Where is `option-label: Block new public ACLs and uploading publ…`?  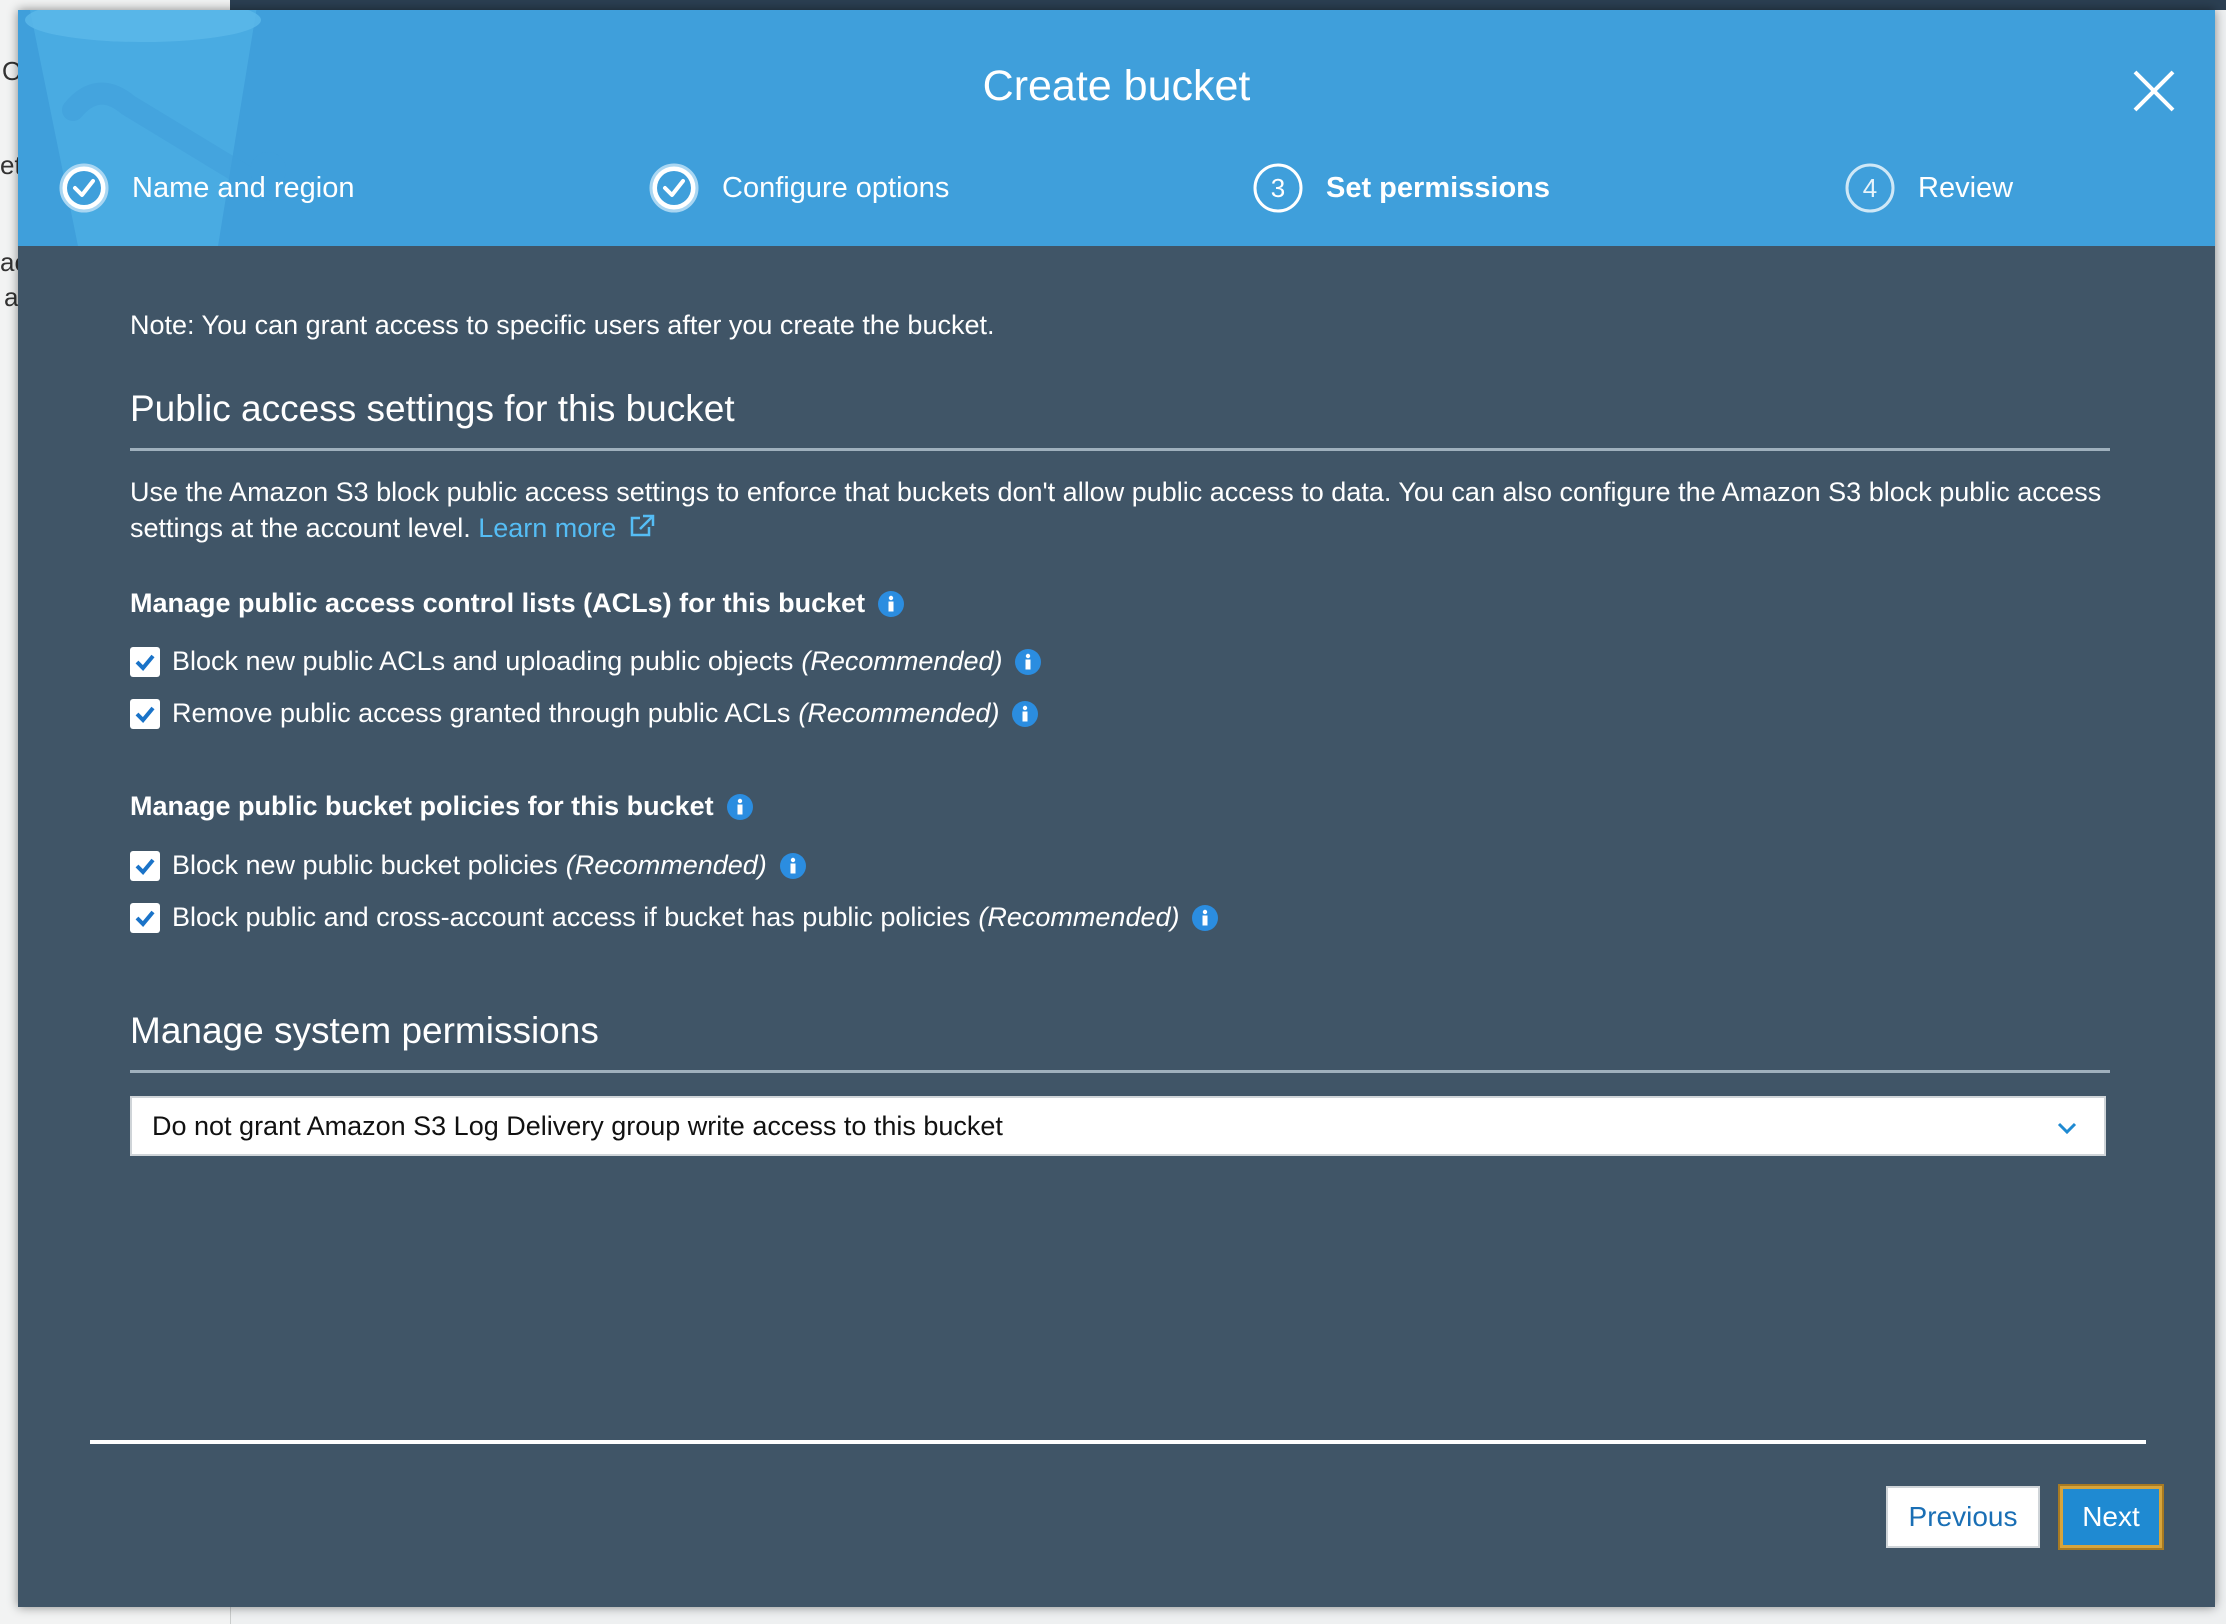 option-label: Block new public ACLs and uploading publ… is located at coordinates (483, 661).